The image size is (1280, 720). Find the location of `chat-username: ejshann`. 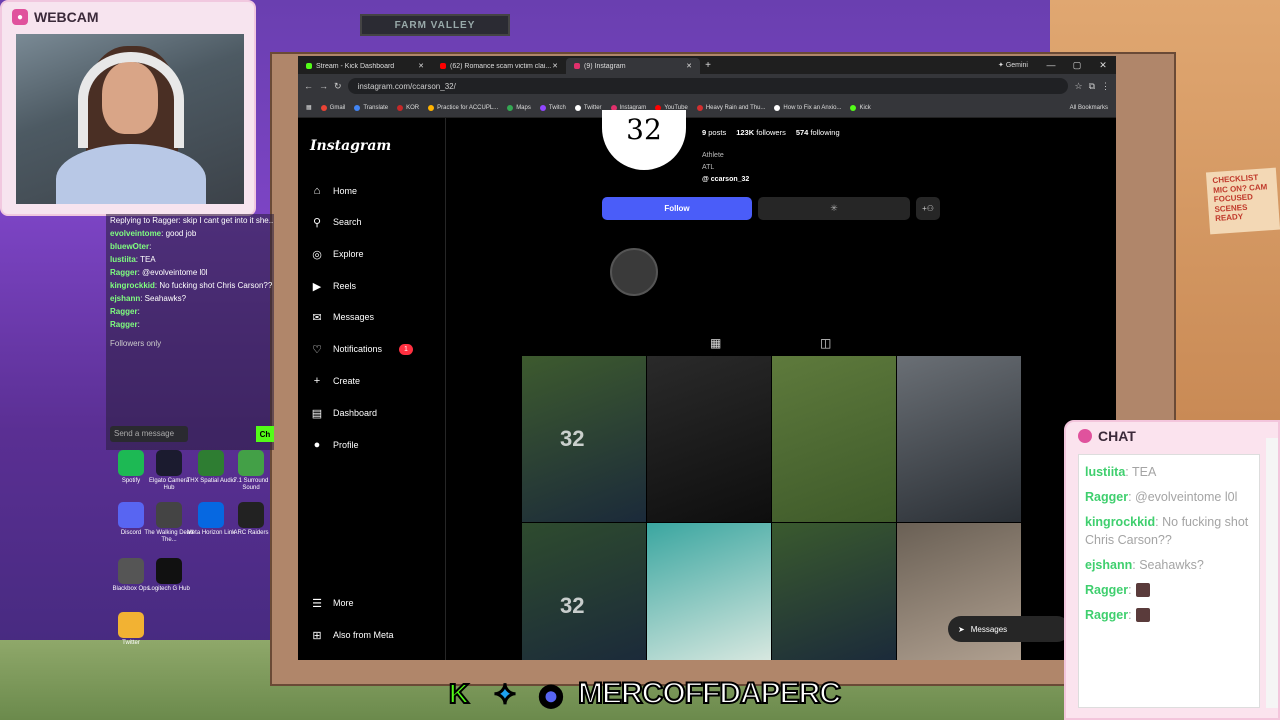

chat-username: ejshann is located at coordinates (125, 298).